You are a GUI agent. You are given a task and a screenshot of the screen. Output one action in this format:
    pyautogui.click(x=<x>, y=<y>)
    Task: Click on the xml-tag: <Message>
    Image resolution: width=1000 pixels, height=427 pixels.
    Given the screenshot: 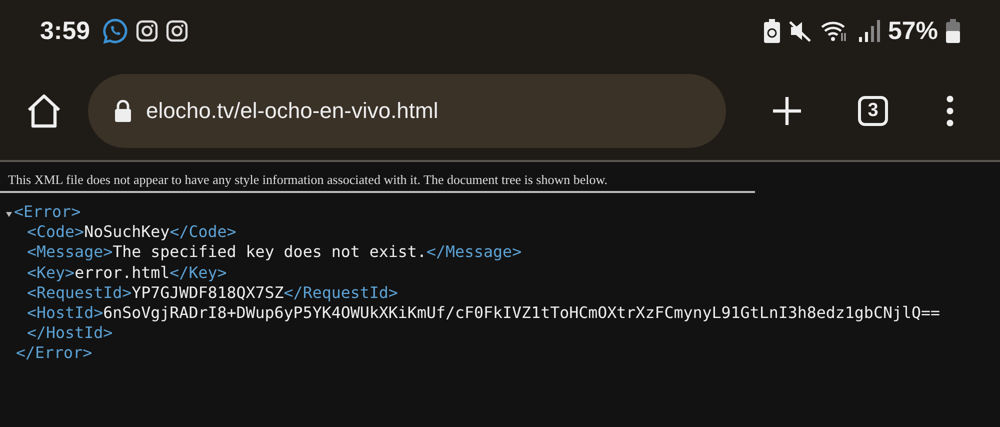 What is the action you would take?
    pyautogui.click(x=70, y=252)
    